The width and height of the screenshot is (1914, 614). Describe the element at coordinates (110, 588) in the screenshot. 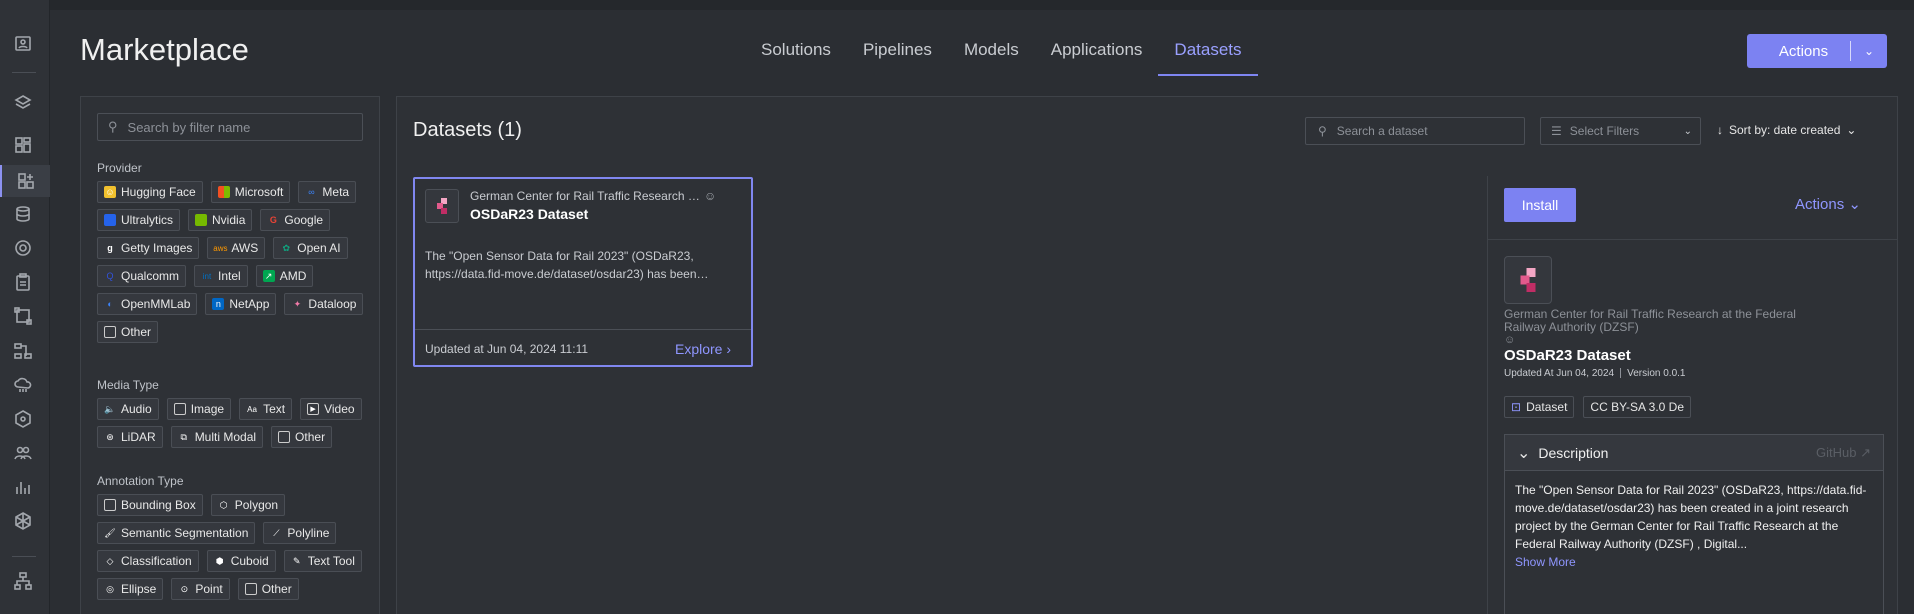

I see `ellipse-icon: ◎` at that location.